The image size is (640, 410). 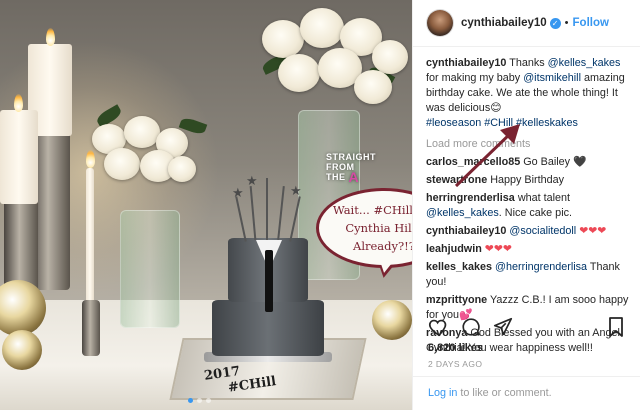 I want to click on comment-item: cynthiabailey10 @socialitedoll ❤❤❤, so click(x=530, y=231).